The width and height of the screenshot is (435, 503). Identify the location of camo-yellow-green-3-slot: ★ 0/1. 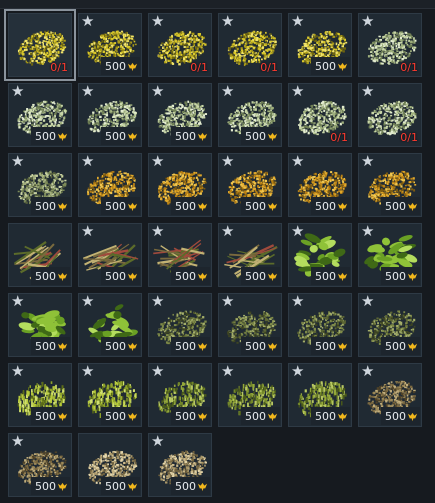
(180, 45).